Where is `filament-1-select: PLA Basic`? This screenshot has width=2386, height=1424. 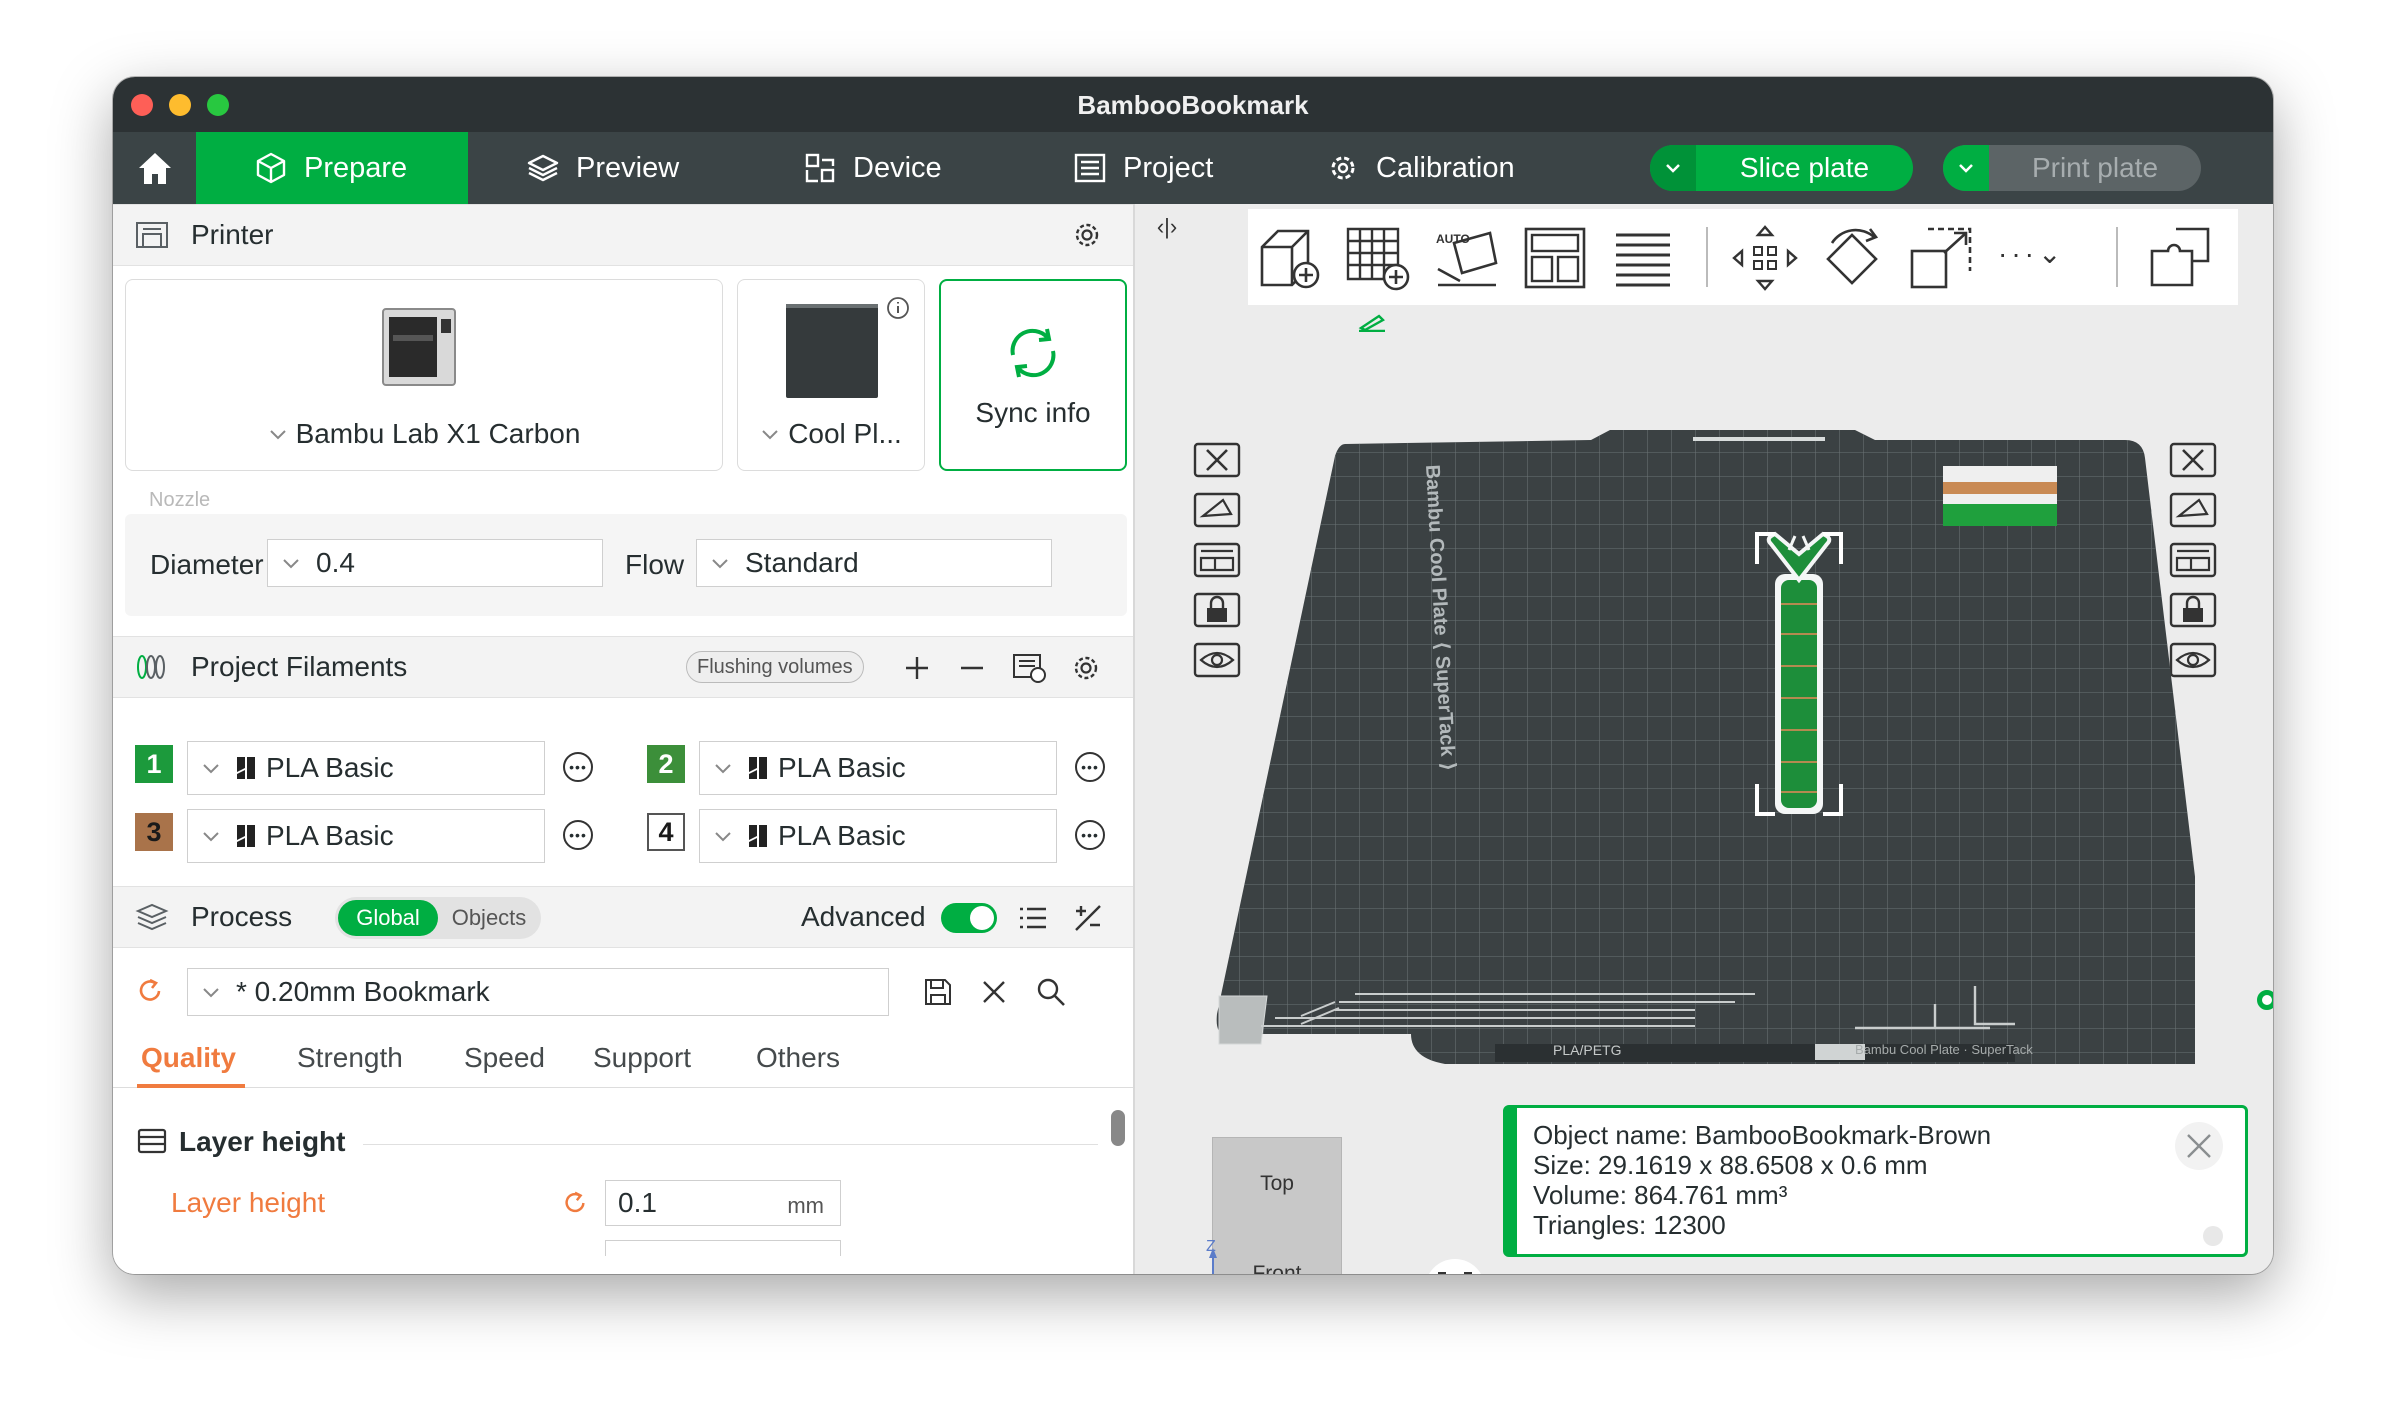
filament-1-select: PLA Basic is located at coordinates (366, 768).